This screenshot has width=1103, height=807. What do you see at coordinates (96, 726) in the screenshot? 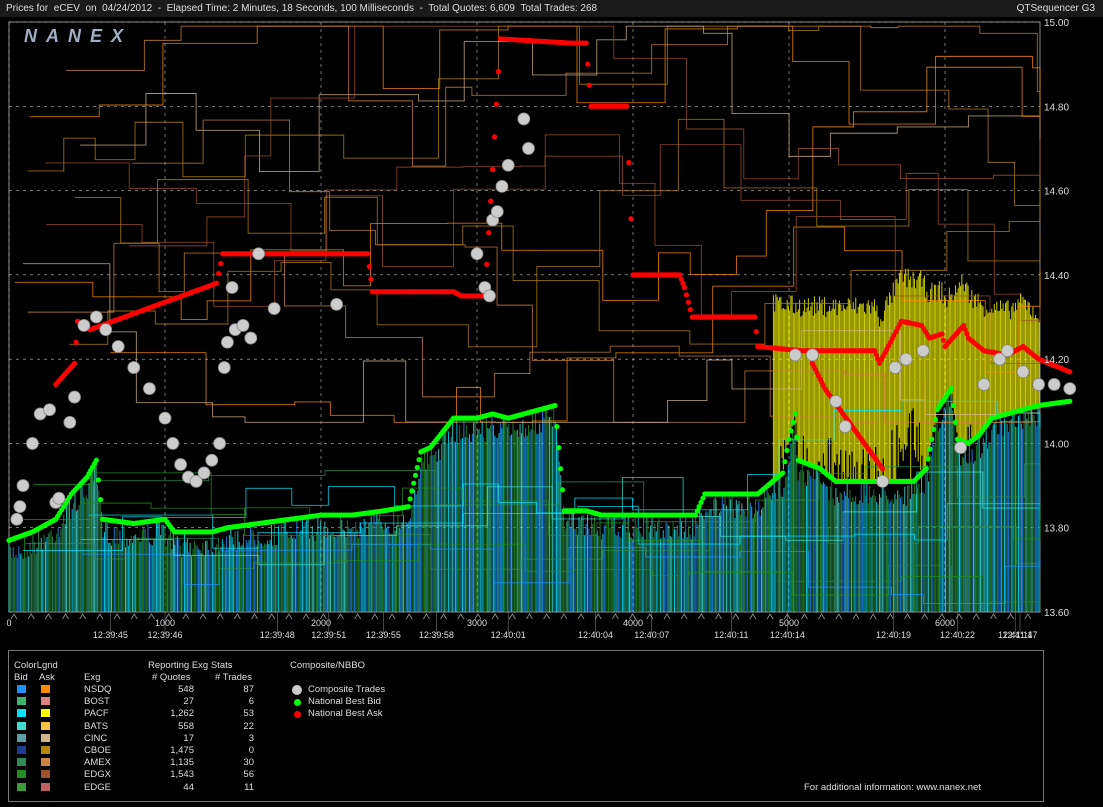
I see `exchange-name: BATS` at bounding box center [96, 726].